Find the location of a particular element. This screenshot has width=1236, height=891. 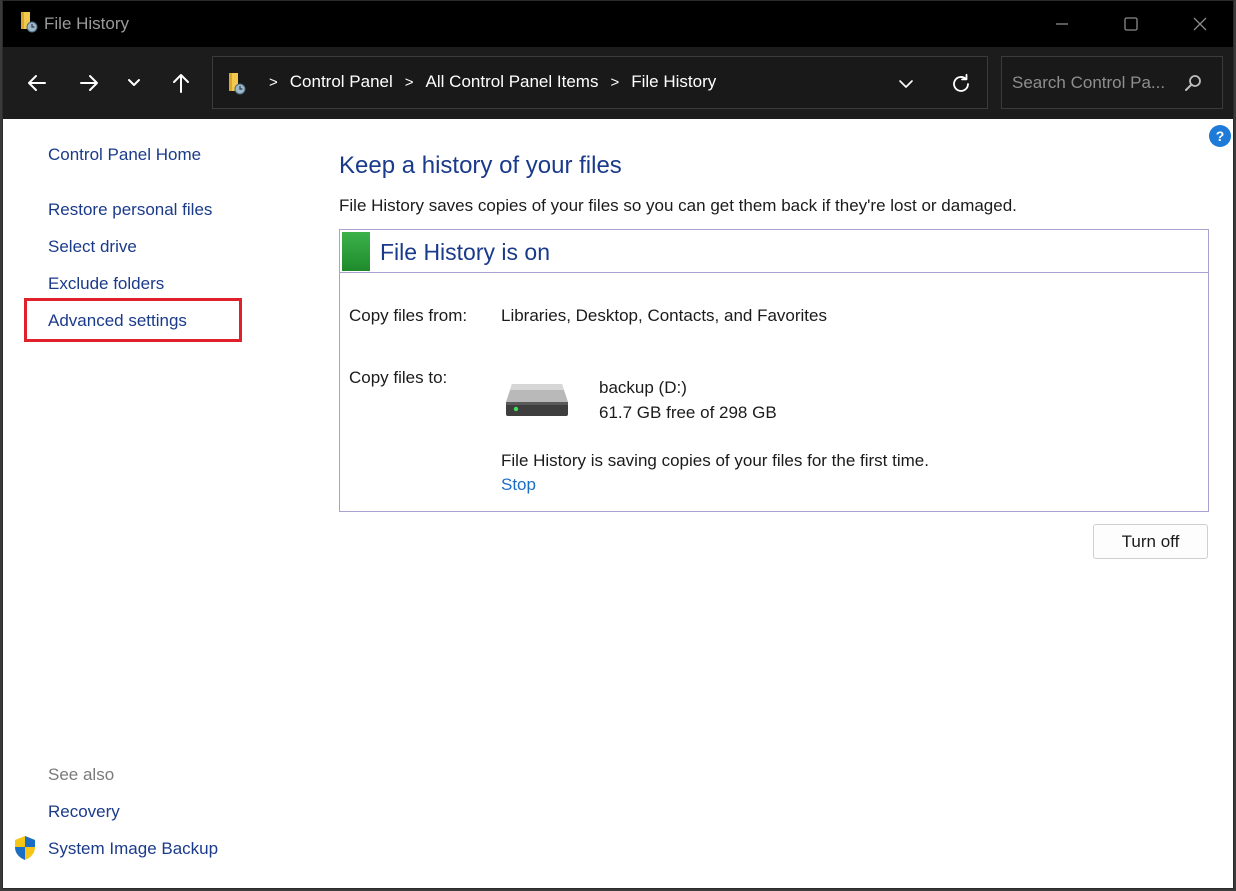

maximize-icon is located at coordinates (1131, 24).